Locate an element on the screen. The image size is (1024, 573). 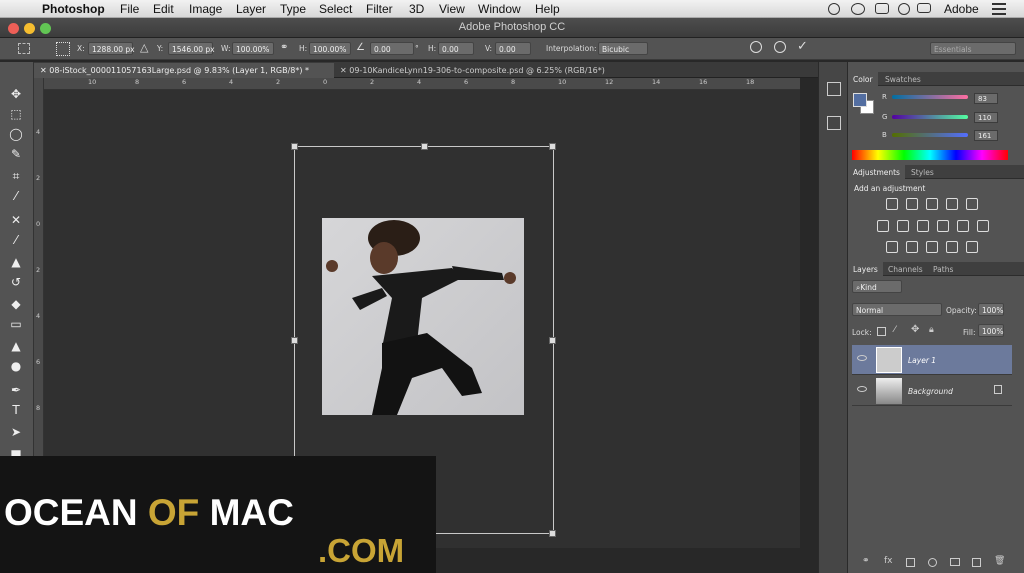
v-skew-field: 0.00 is located at coordinates (513, 48).